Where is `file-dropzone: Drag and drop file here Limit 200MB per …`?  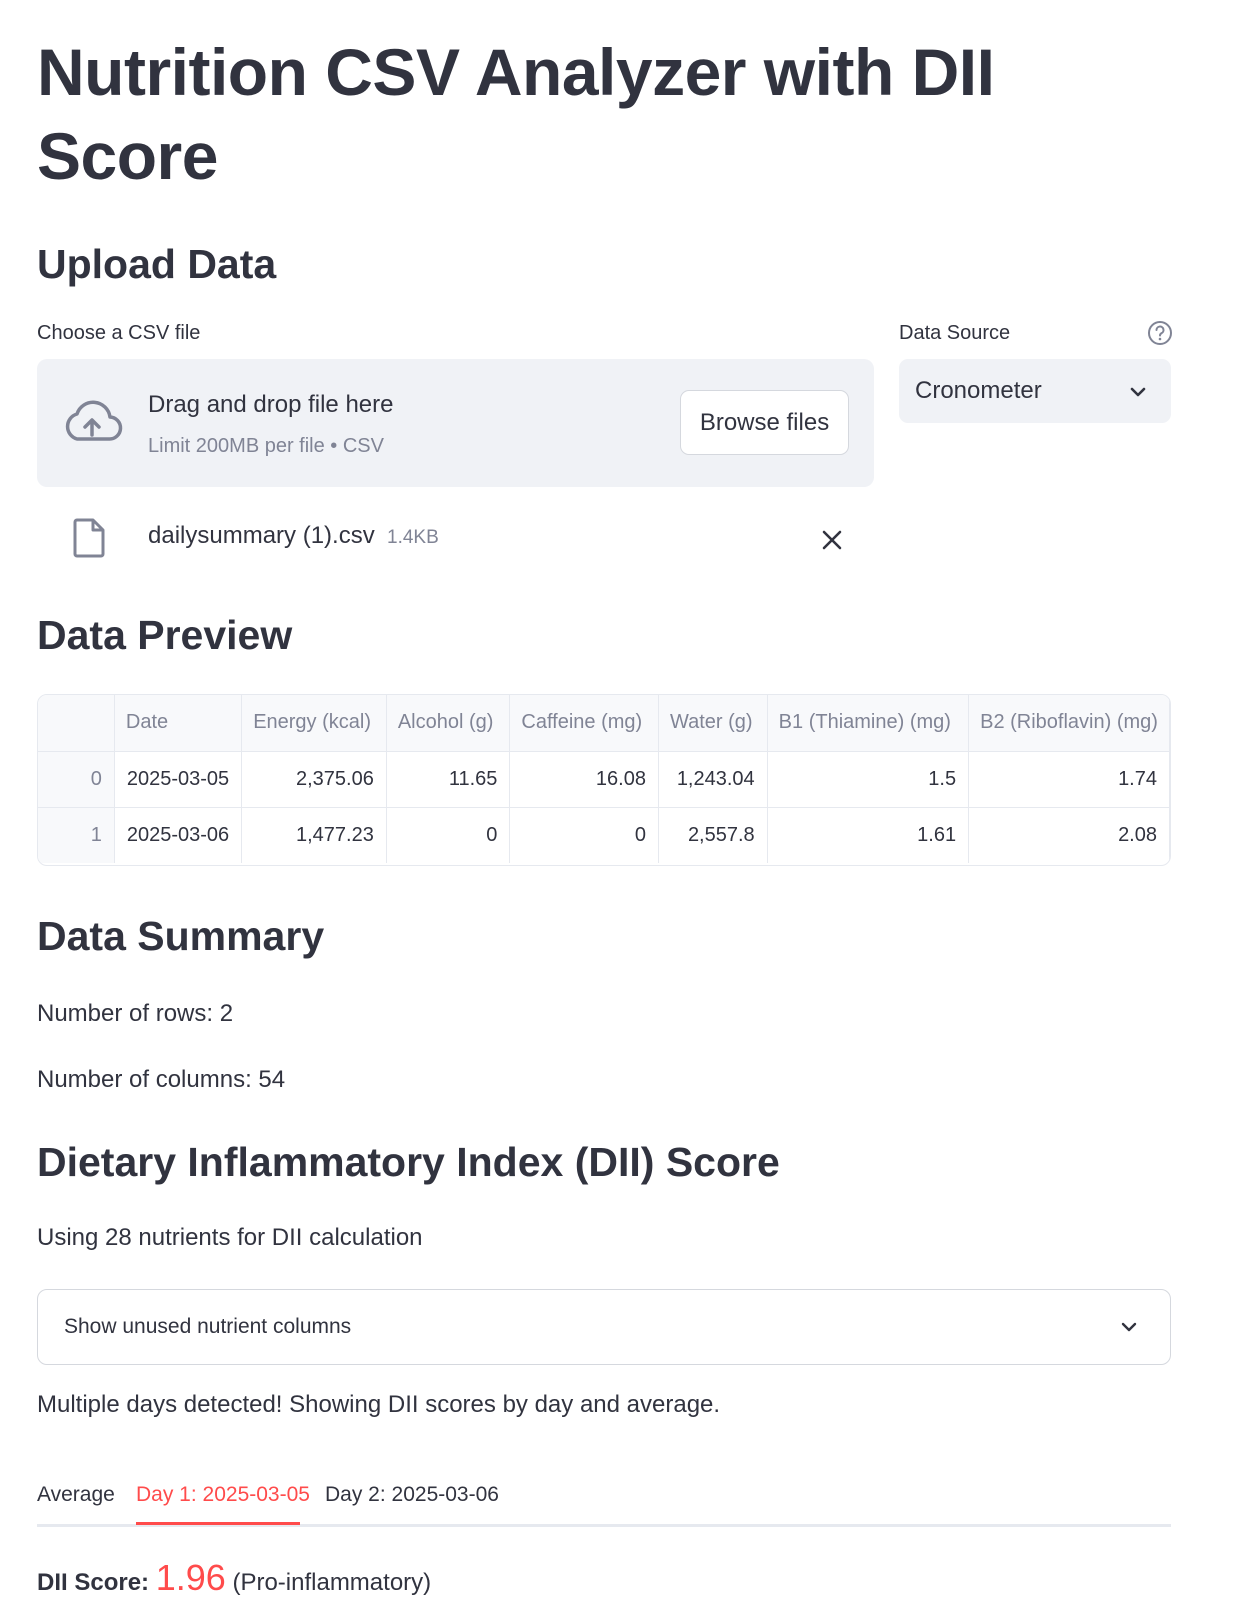
file-dropzone: Drag and drop file here Limit 200MB per … is located at coordinates (455, 423).